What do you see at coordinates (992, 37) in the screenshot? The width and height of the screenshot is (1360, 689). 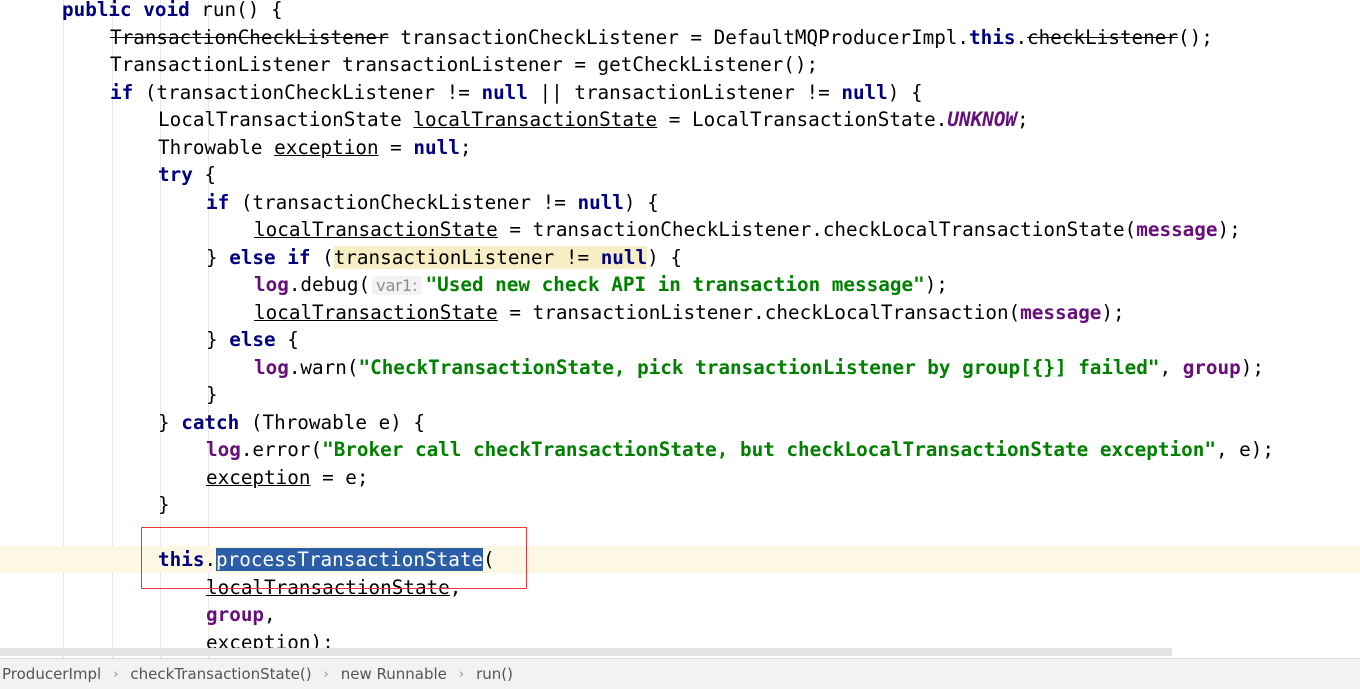 I see `code-token: this` at bounding box center [992, 37].